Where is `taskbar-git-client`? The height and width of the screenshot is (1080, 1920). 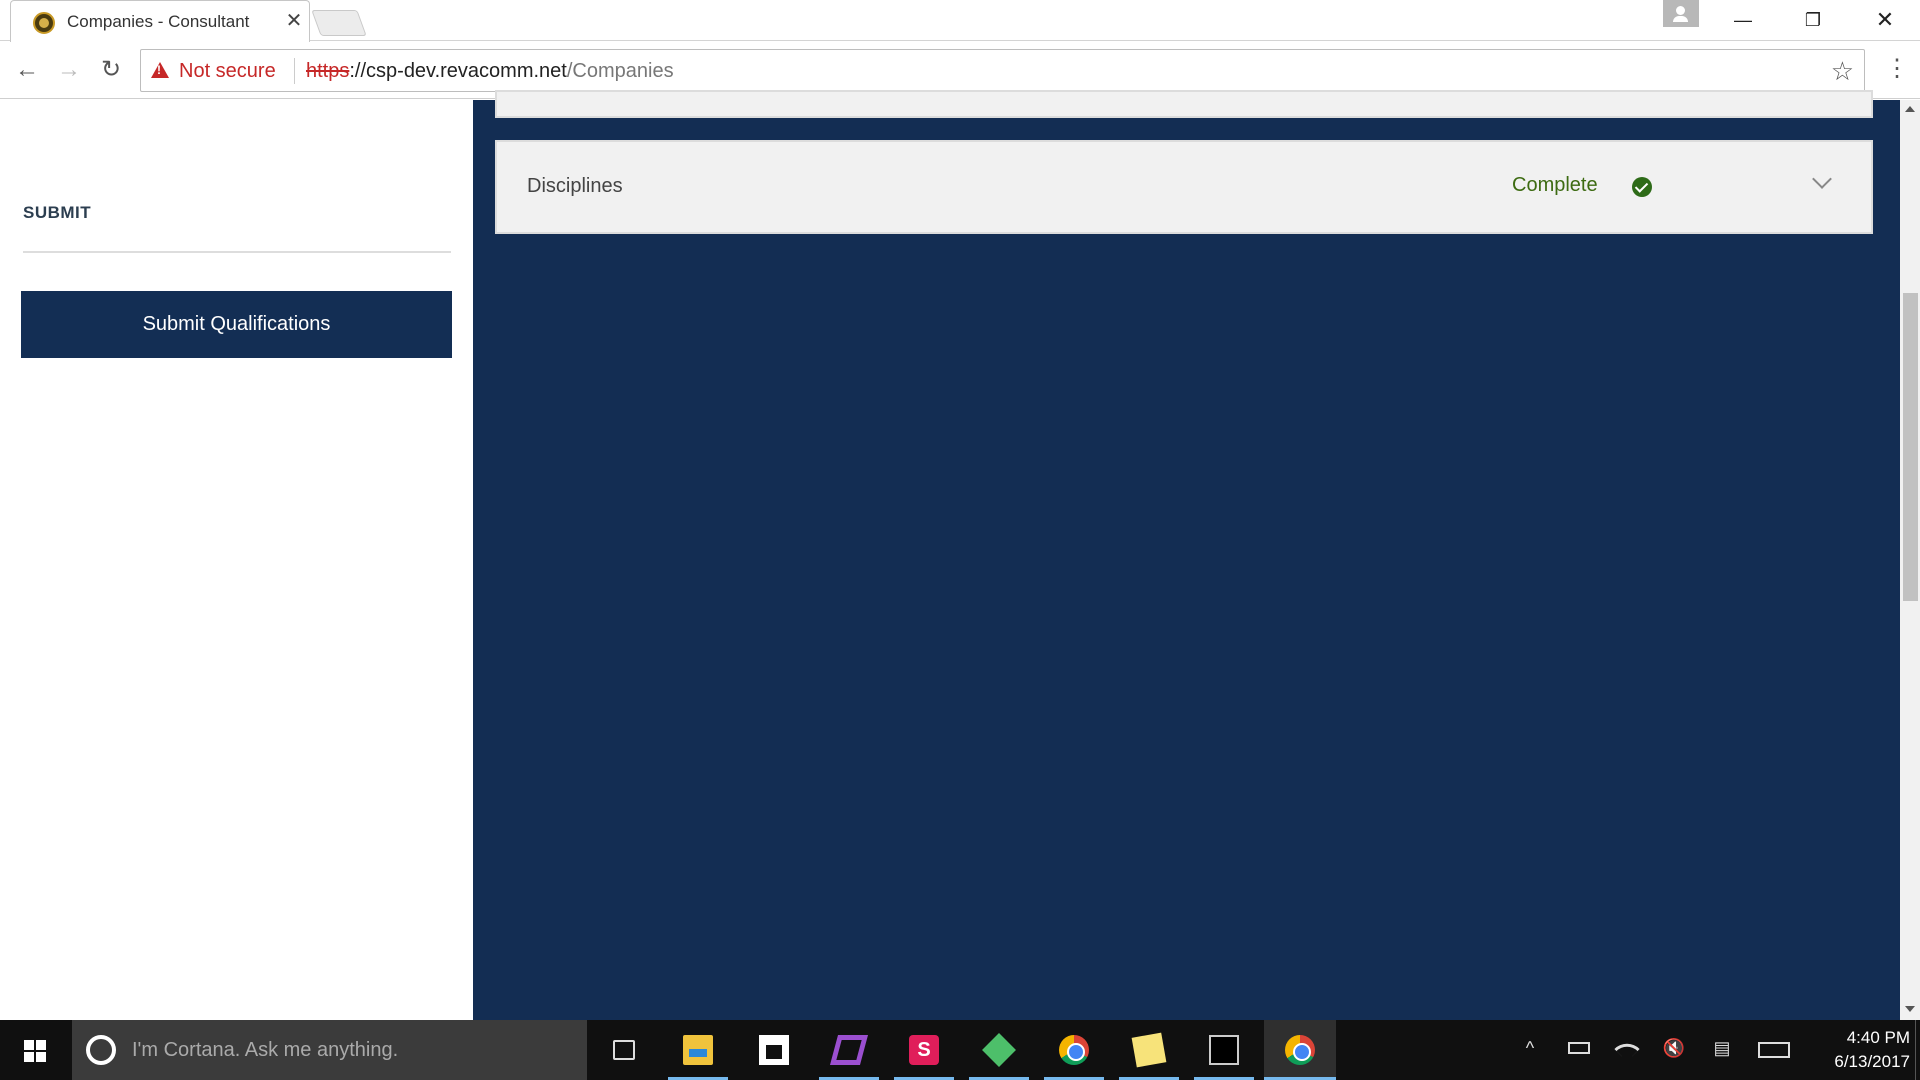
taskbar-git-client is located at coordinates (999, 1050).